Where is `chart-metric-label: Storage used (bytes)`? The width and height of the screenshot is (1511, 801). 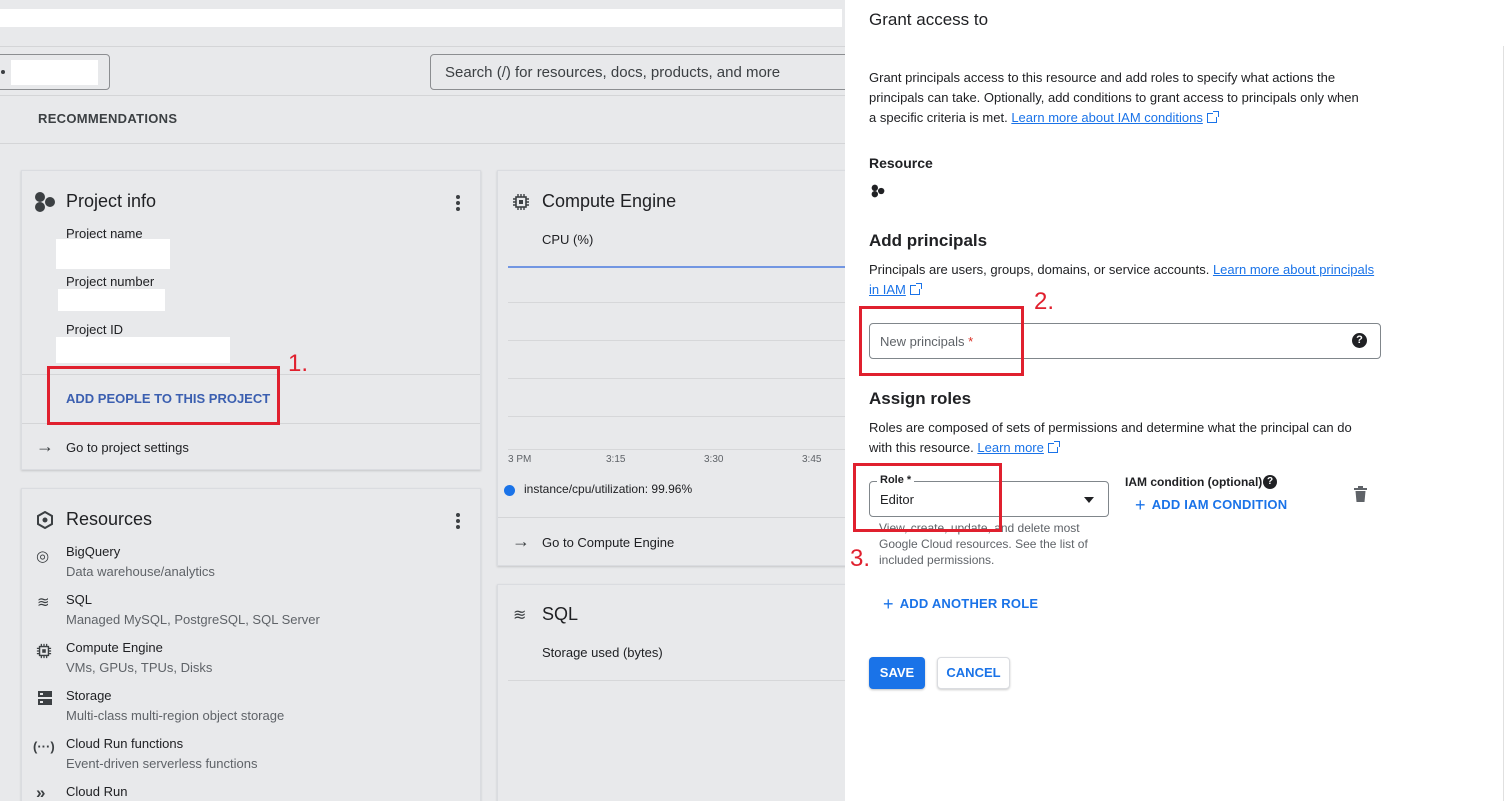
chart-metric-label: Storage used (bytes) is located at coordinates (602, 652).